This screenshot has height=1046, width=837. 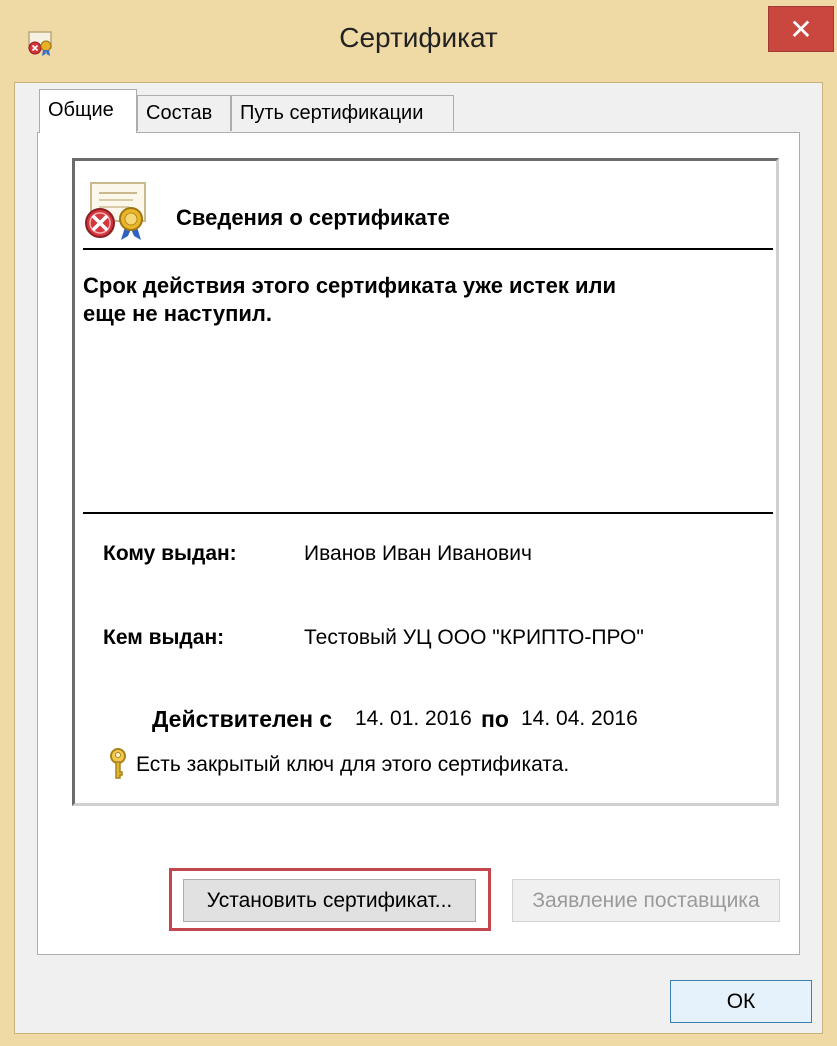 I want to click on valid-from-label: Действителен с, so click(x=242, y=719).